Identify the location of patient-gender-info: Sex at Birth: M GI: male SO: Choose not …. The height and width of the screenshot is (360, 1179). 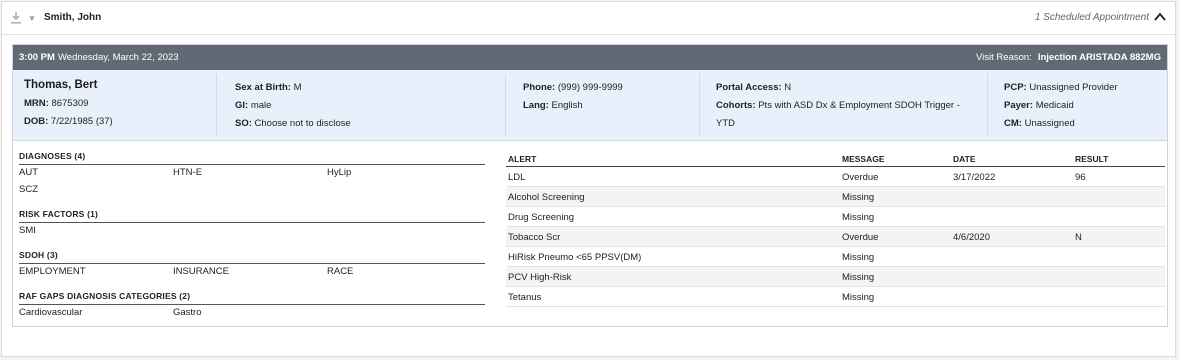
(359, 105).